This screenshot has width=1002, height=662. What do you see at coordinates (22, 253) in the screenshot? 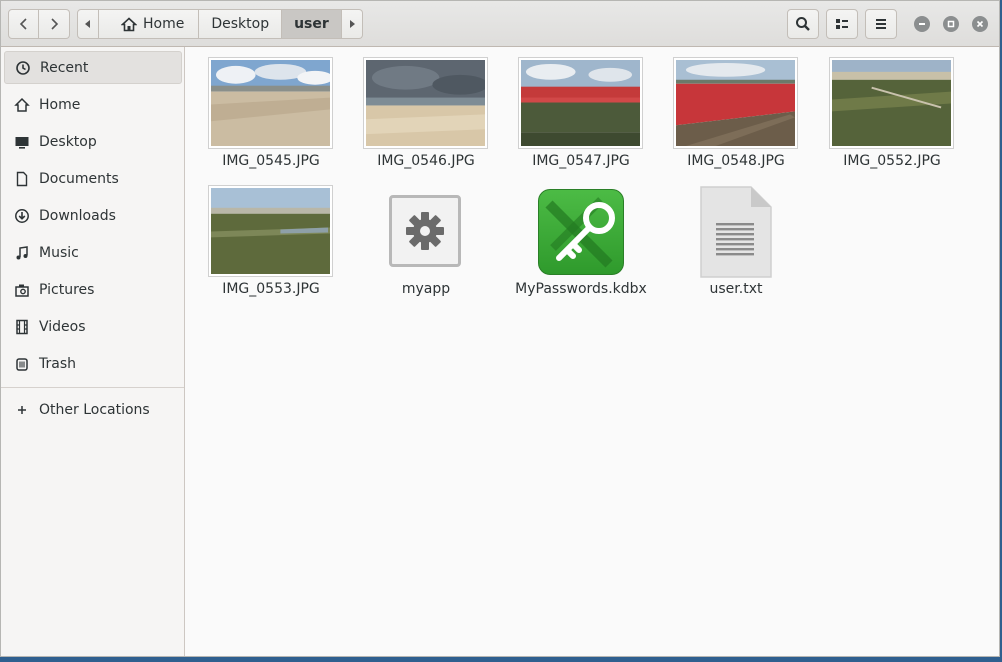
I see `music-icon` at bounding box center [22, 253].